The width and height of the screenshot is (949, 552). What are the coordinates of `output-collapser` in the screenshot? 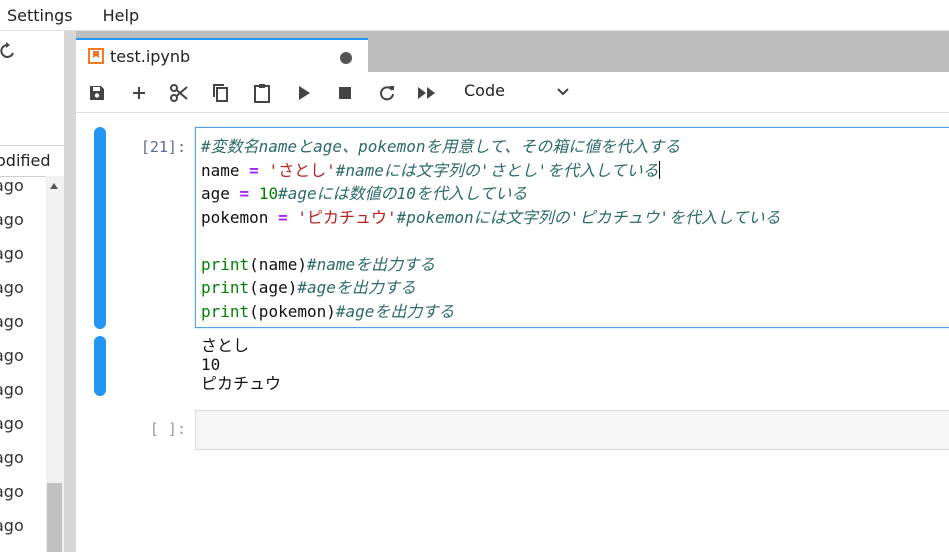 It's located at (100, 366).